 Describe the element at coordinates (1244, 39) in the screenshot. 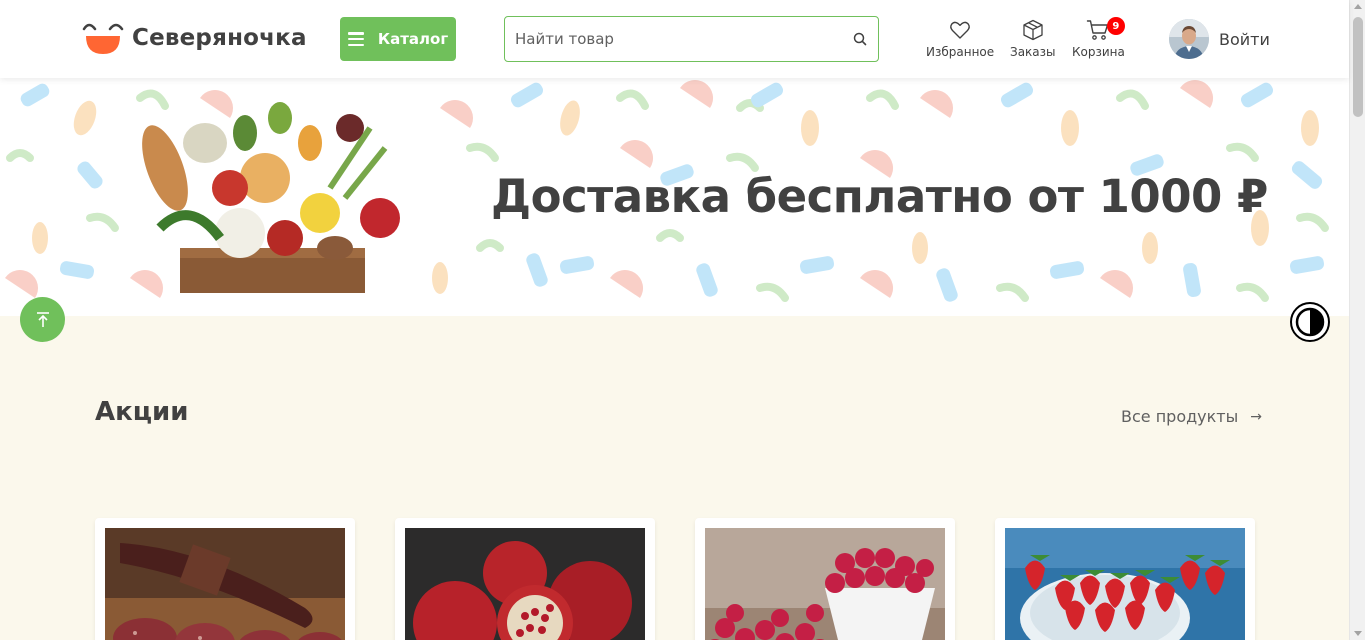

I see `login-label: Войти` at that location.